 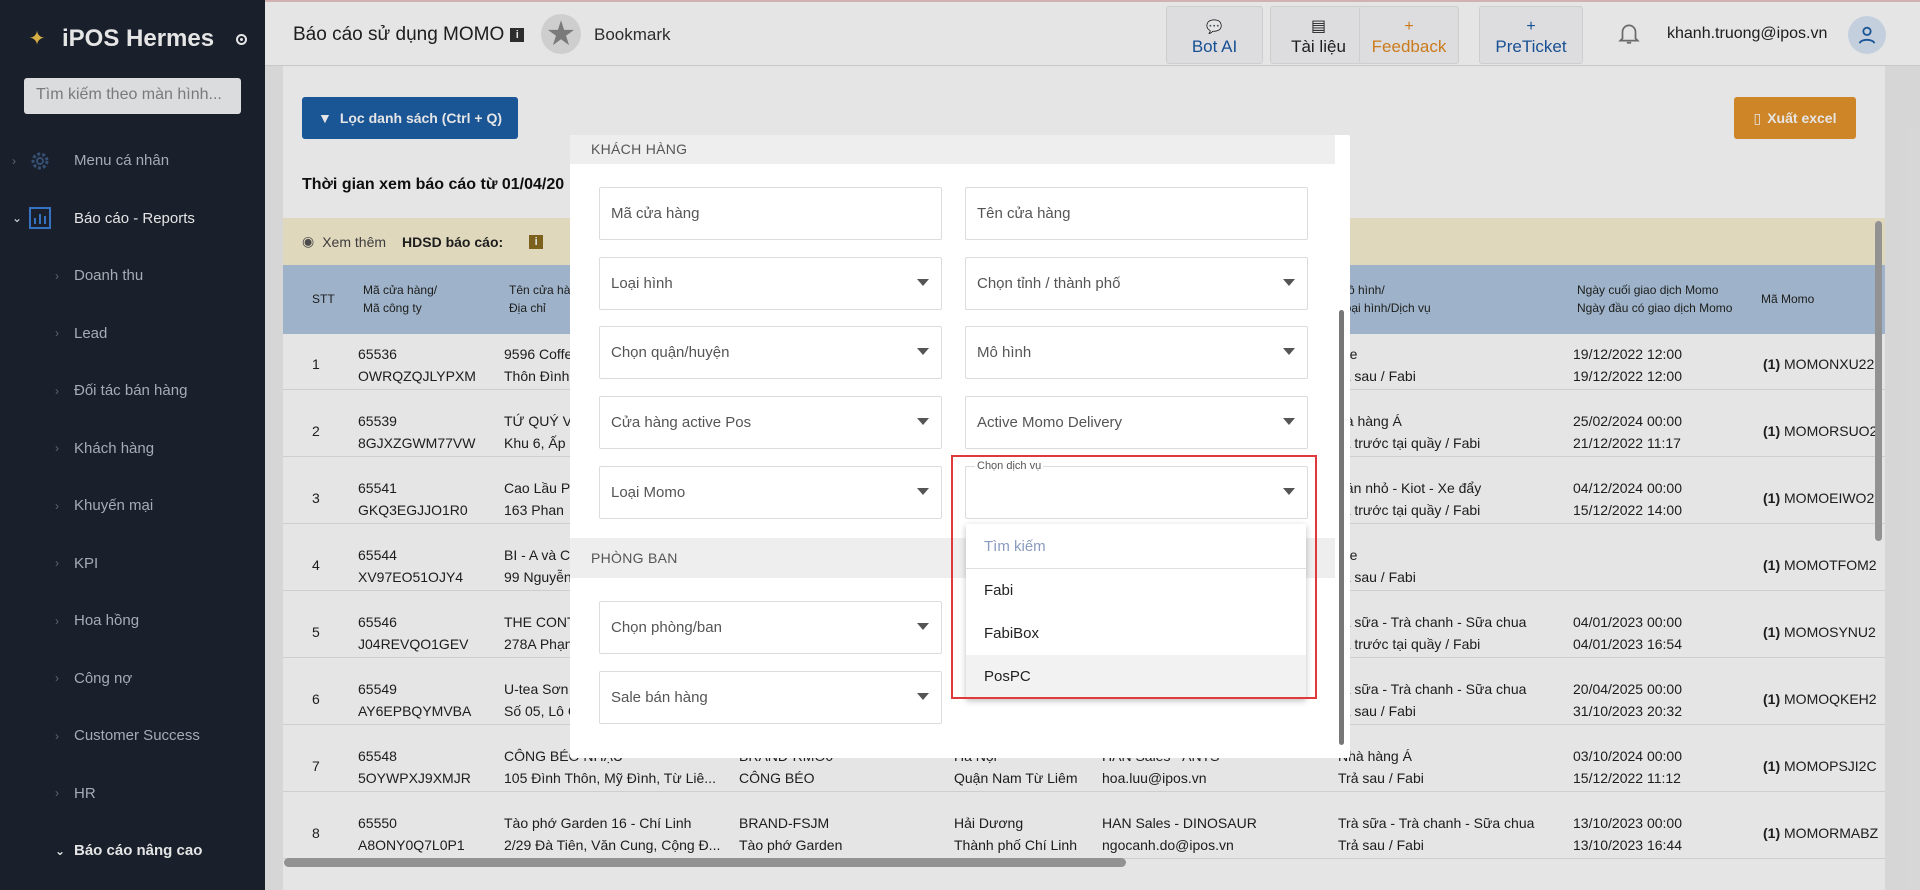 What do you see at coordinates (770, 492) in the screenshot?
I see `momo-type-select: Loại Momo` at bounding box center [770, 492].